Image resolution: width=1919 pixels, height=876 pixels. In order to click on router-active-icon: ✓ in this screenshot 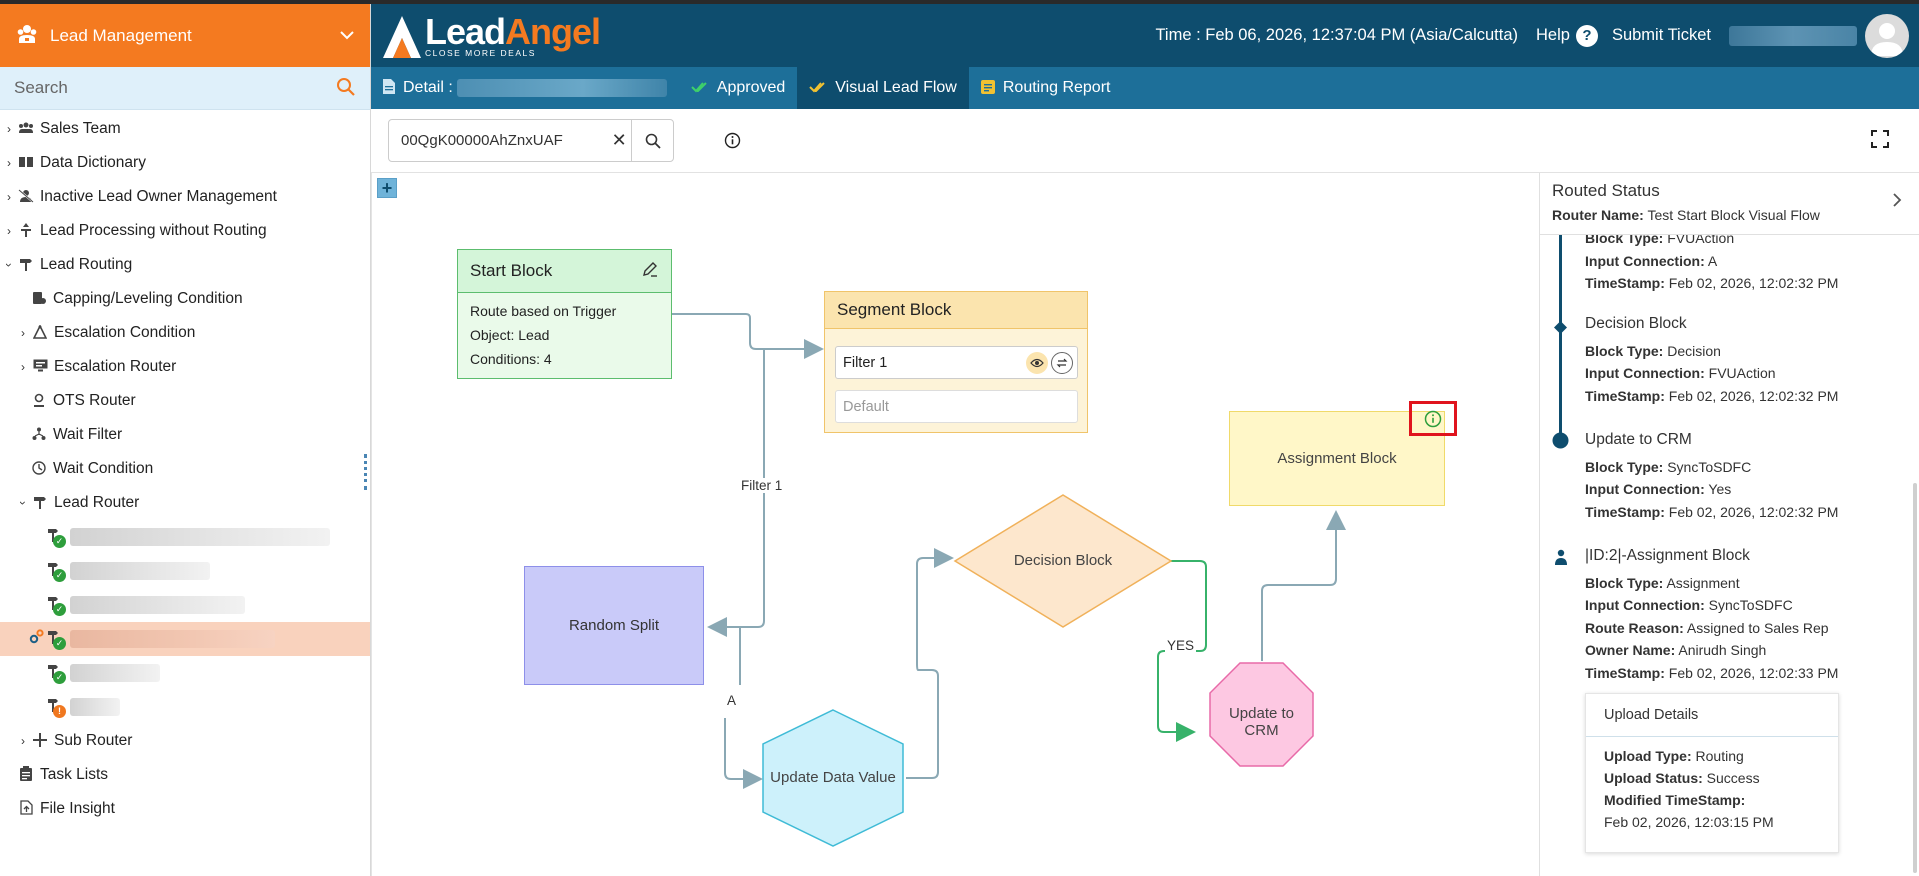, I will do `click(55, 571)`.